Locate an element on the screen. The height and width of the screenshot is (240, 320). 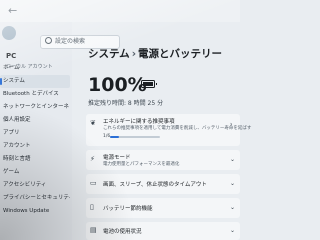
search-icon is located at coordinates (48, 40).